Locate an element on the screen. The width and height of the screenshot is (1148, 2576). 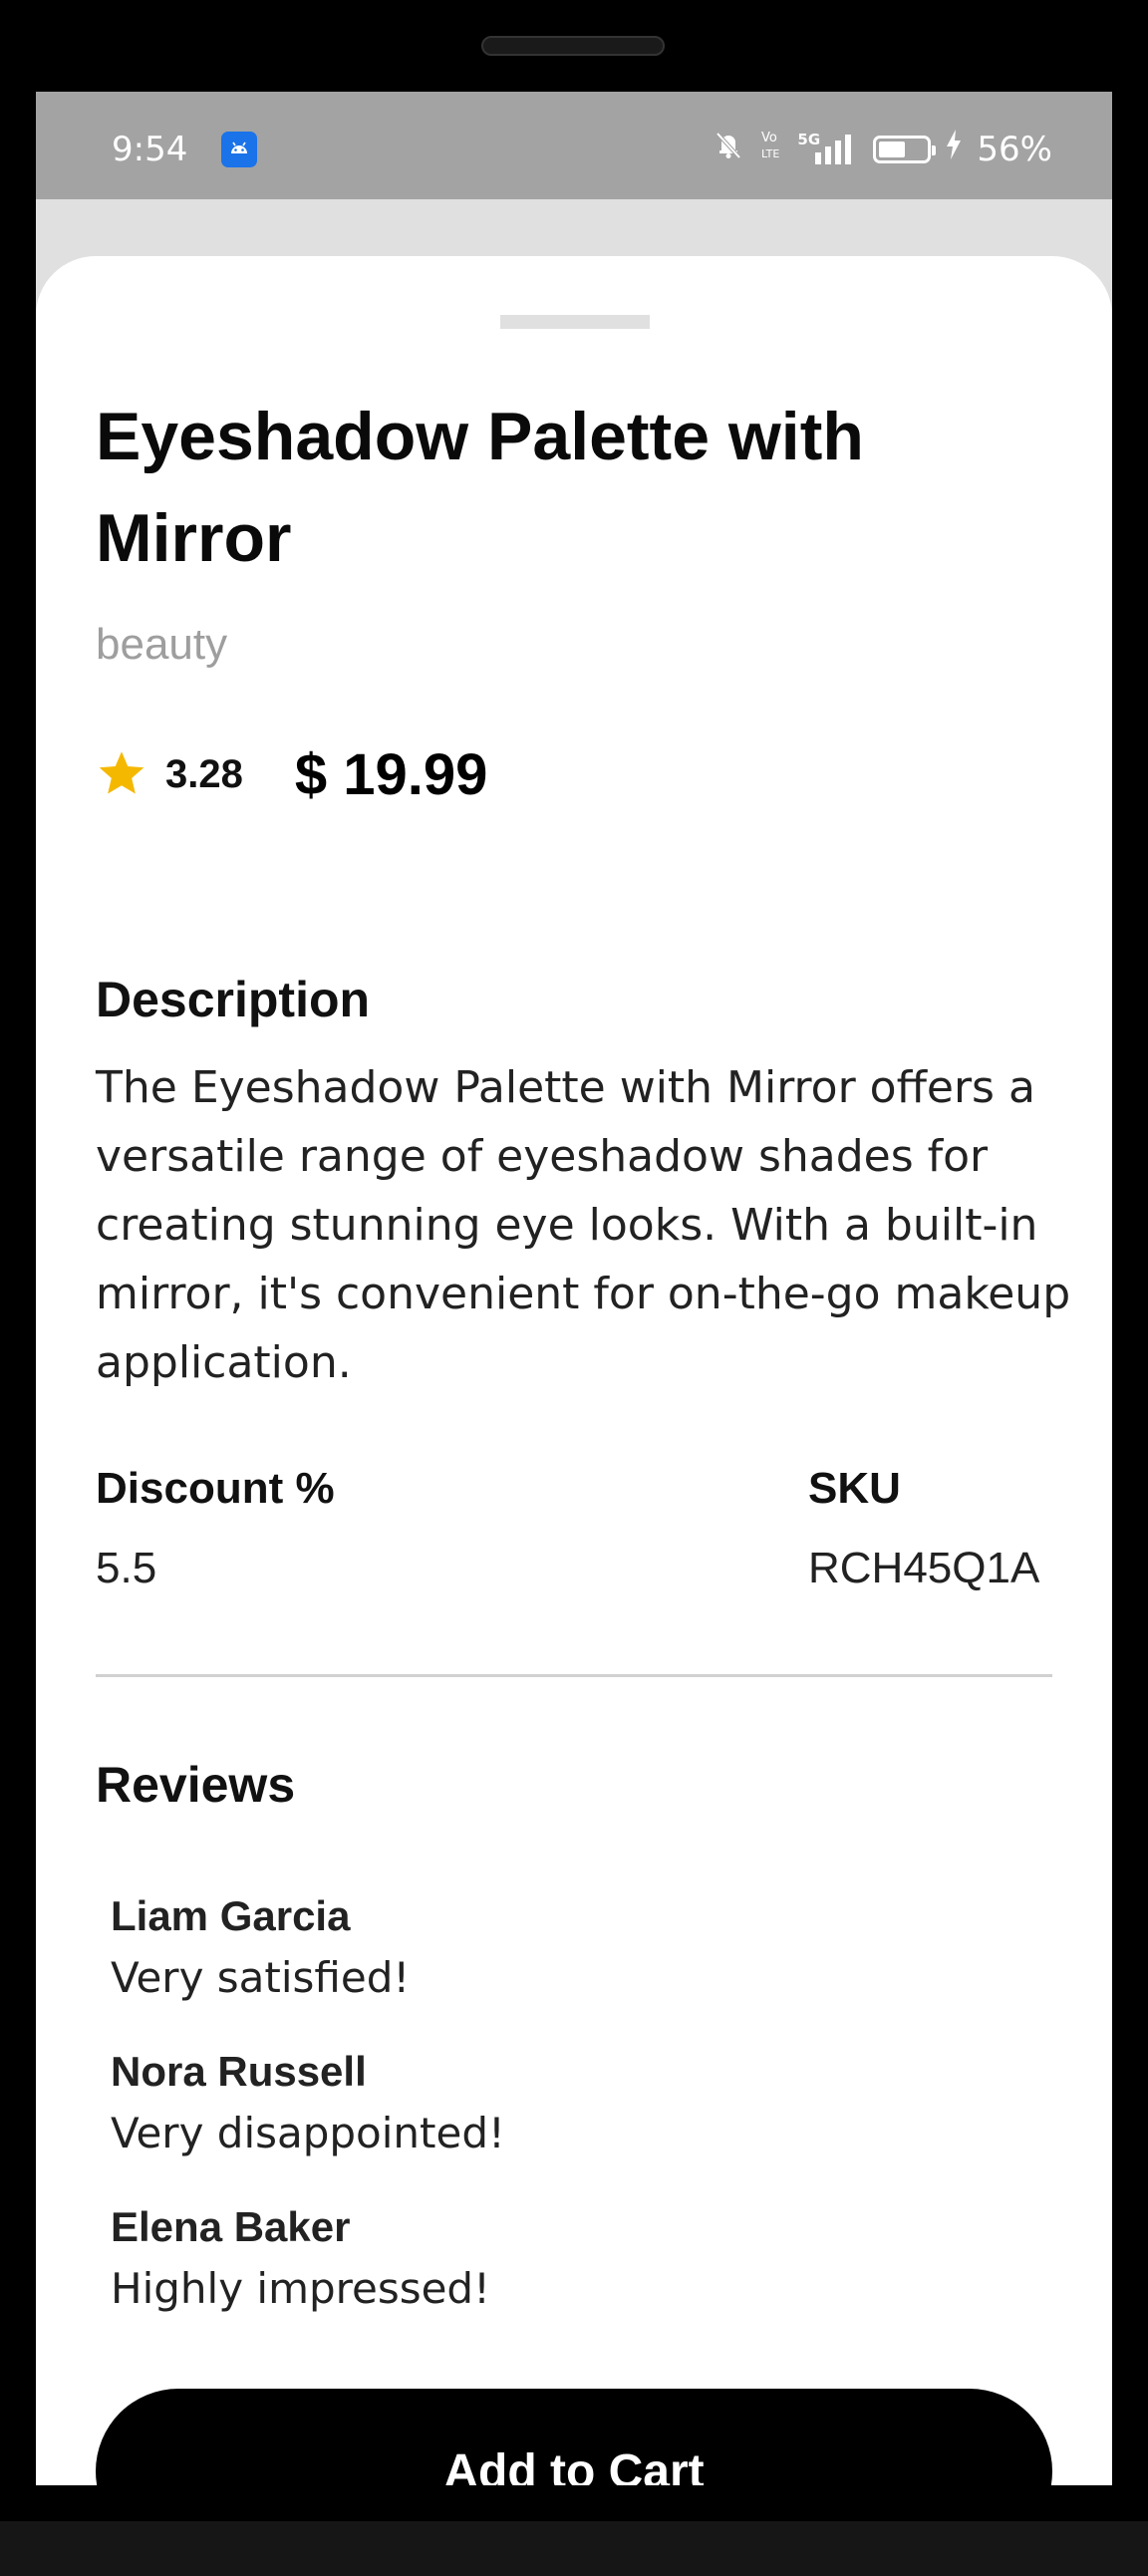
reviews-heading: Reviews is located at coordinates (196, 1785).